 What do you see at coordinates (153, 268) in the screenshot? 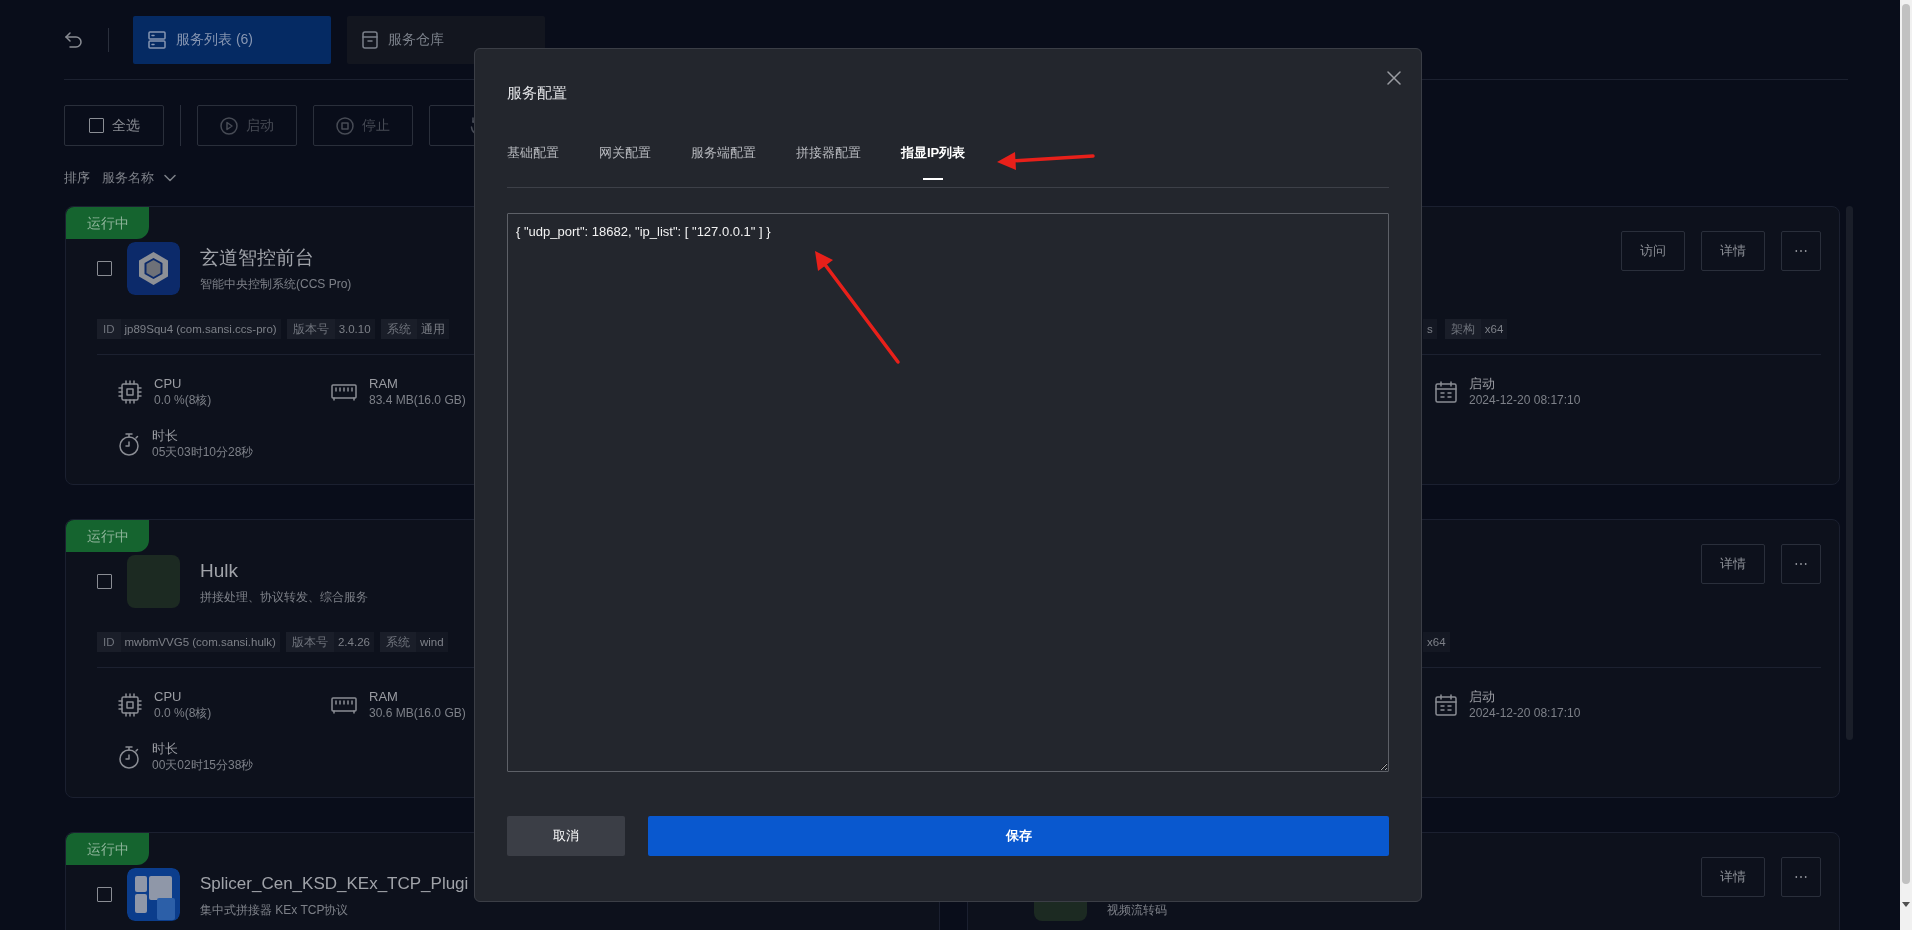
I see `hexagon-logo-icon` at bounding box center [153, 268].